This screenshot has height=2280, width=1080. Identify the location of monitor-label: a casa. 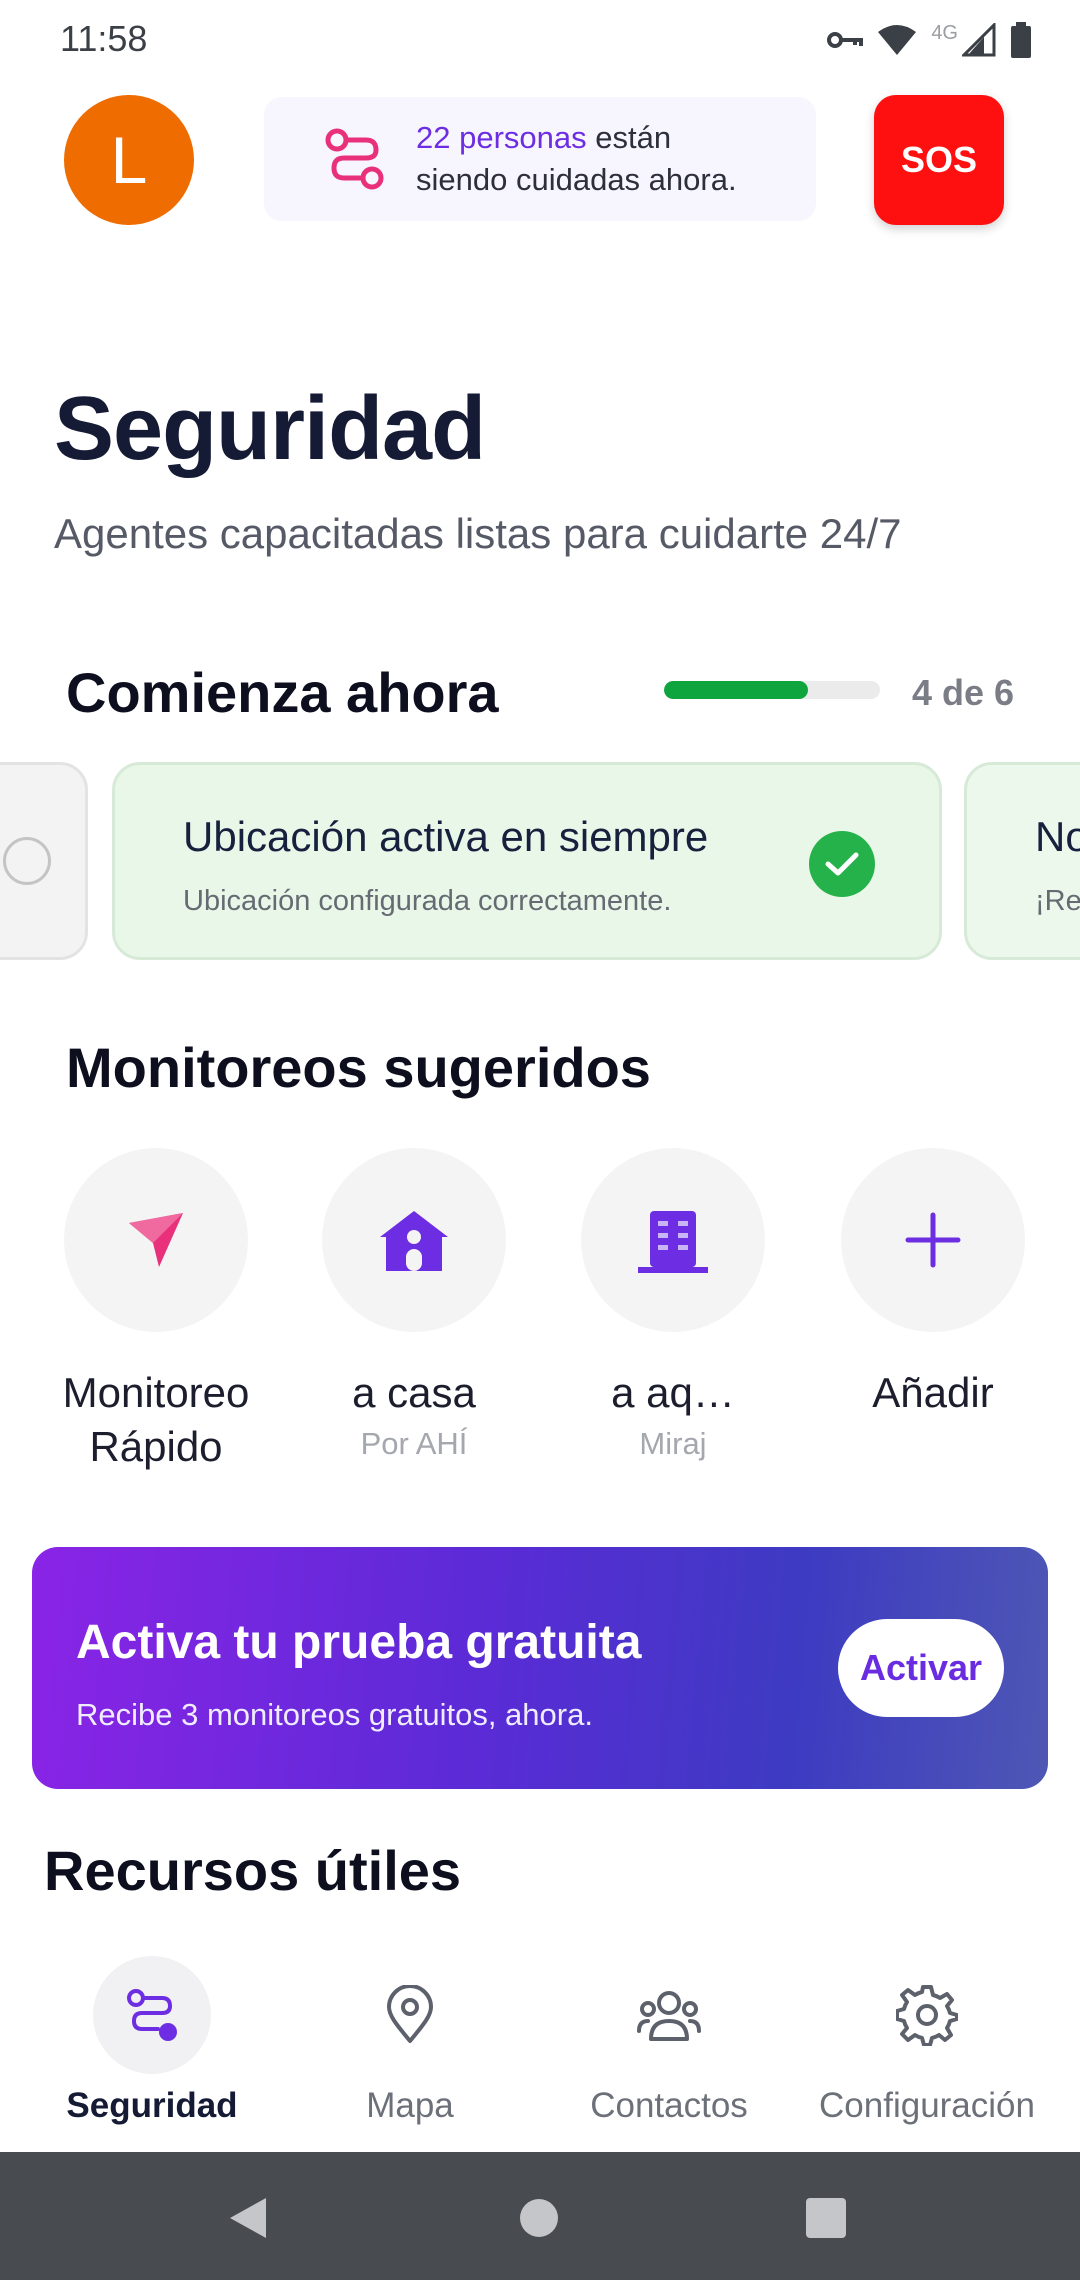
(414, 1392).